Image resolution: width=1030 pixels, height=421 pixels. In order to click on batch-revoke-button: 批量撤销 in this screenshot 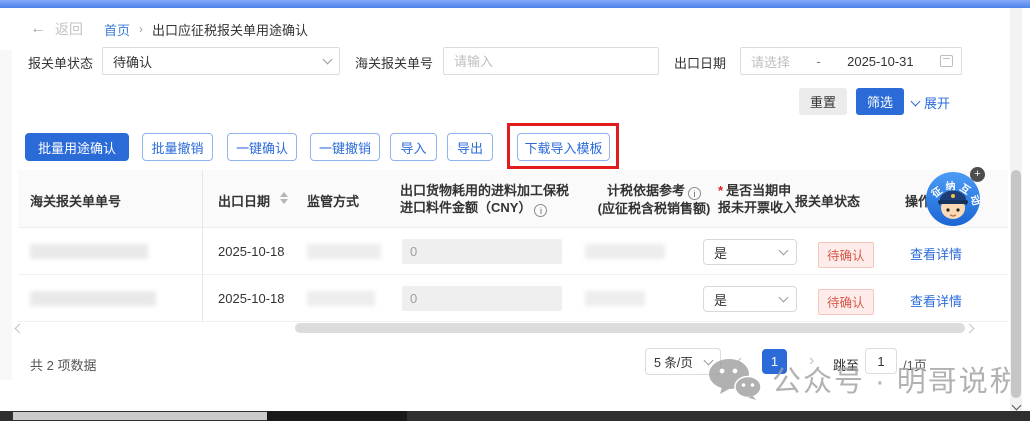, I will do `click(177, 147)`.